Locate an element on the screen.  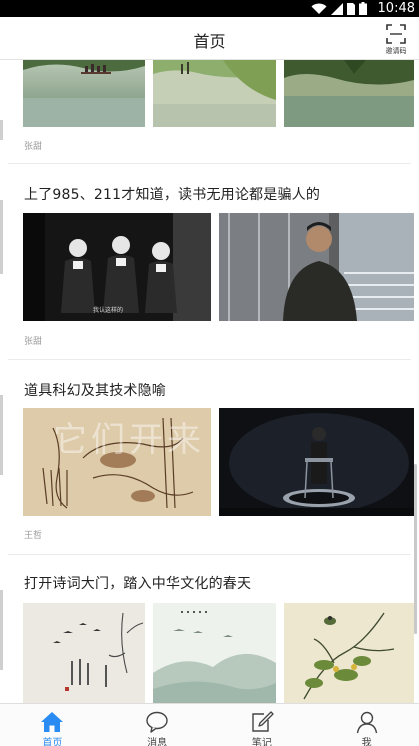
card-image-kids-bw: 我认这样的 is located at coordinates (117, 267).